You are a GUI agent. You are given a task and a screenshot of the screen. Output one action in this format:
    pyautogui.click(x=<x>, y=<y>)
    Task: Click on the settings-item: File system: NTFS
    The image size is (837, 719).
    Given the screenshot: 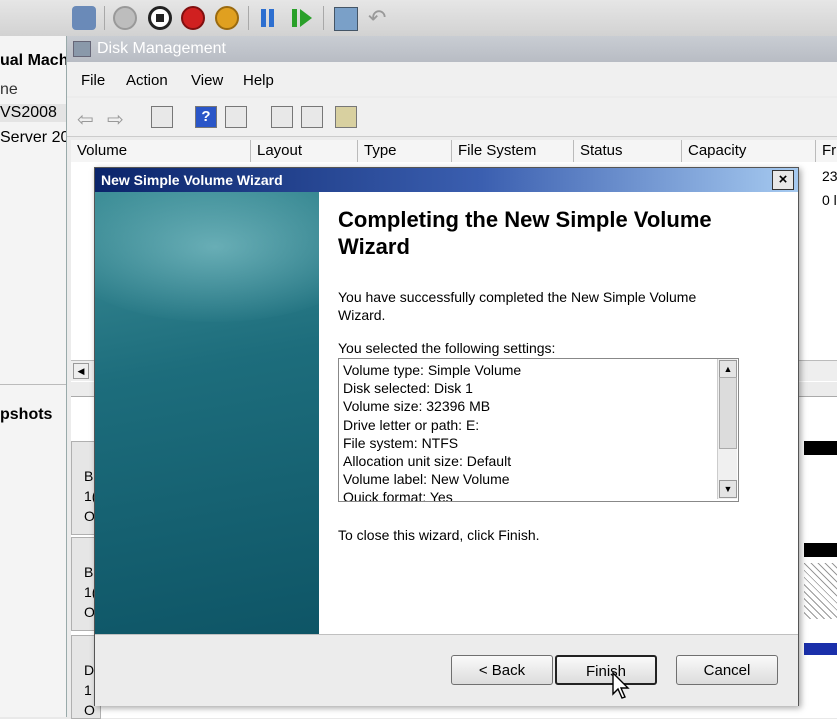 What is the action you would take?
    pyautogui.click(x=401, y=442)
    